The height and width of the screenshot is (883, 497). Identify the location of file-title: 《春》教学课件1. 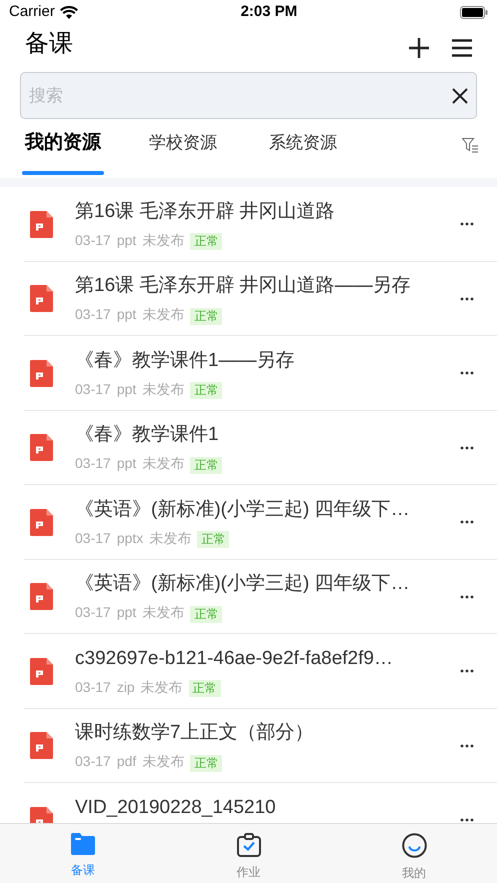
(147, 435).